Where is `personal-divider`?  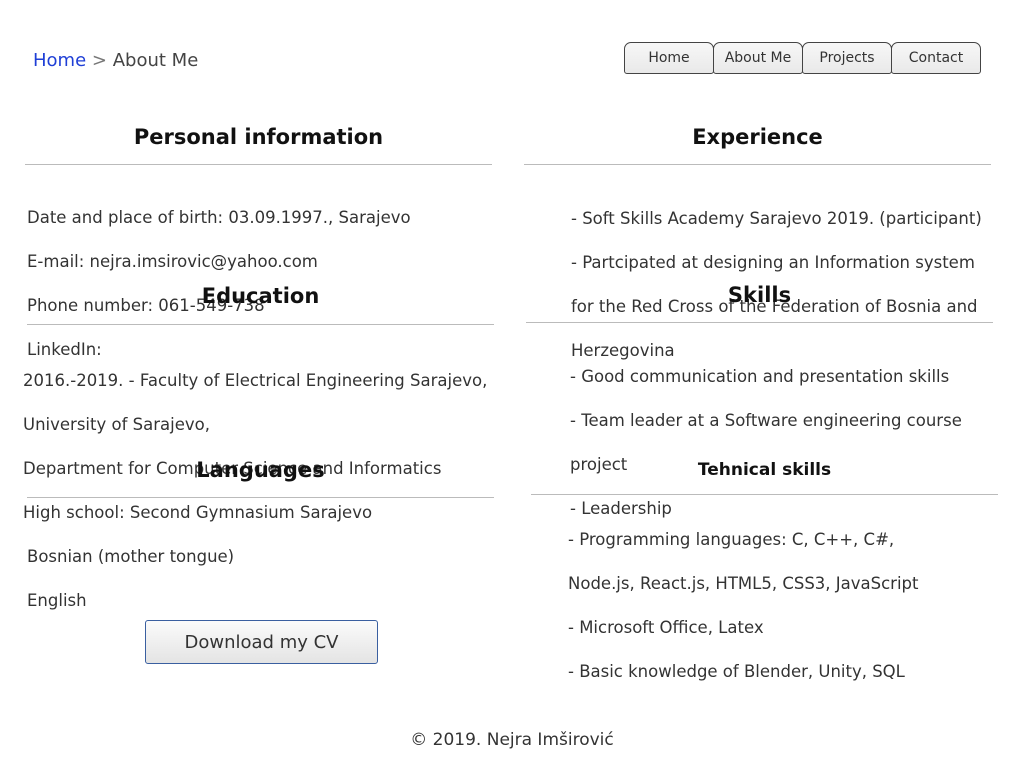
personal-divider is located at coordinates (258, 164).